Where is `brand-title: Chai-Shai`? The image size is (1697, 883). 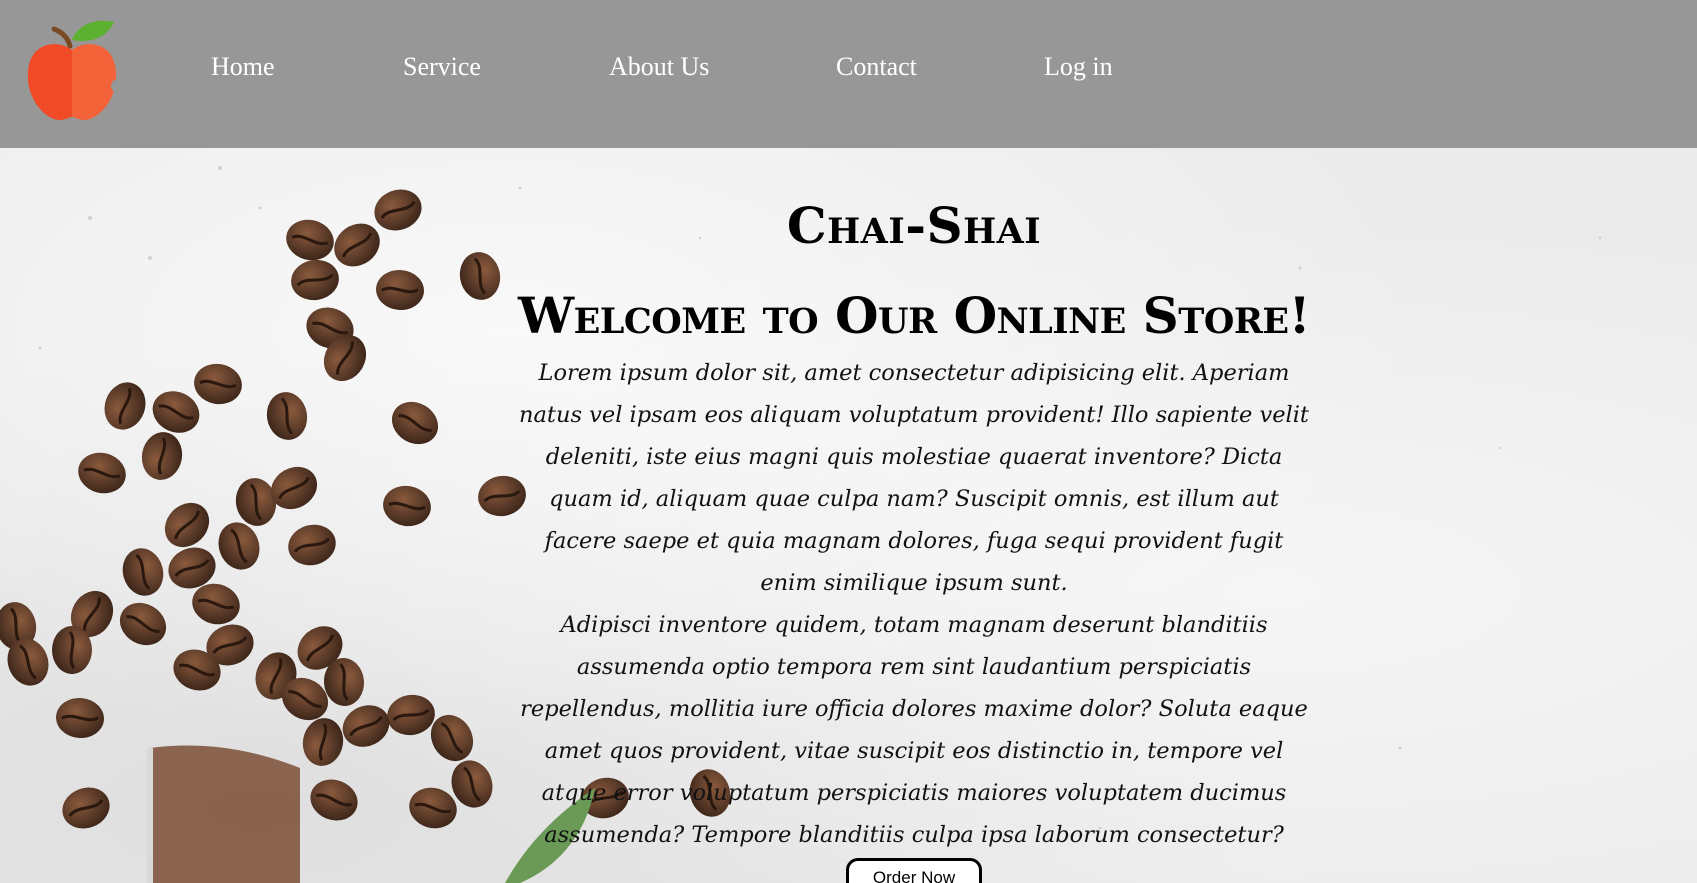 brand-title: Chai-Shai is located at coordinates (914, 225).